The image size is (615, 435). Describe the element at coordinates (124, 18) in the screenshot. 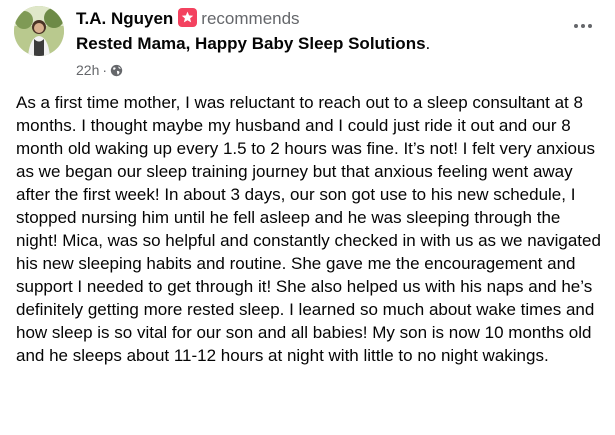

I see `author-name: T.A. Nguyen` at that location.